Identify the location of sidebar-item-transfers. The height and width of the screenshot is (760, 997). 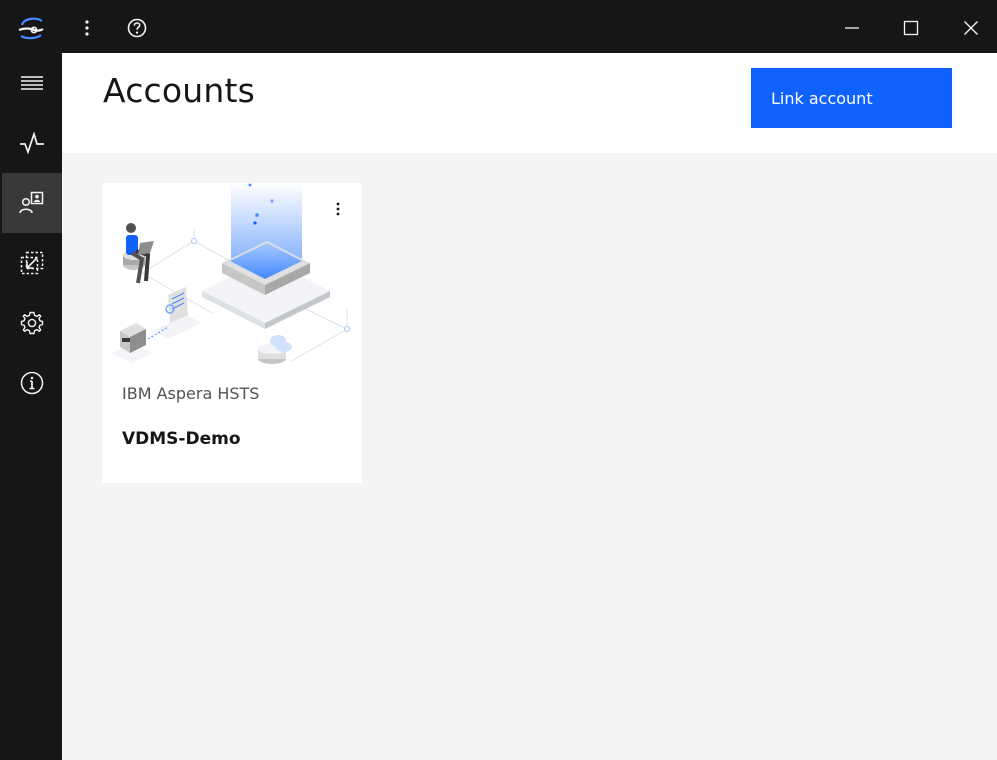
(32, 263).